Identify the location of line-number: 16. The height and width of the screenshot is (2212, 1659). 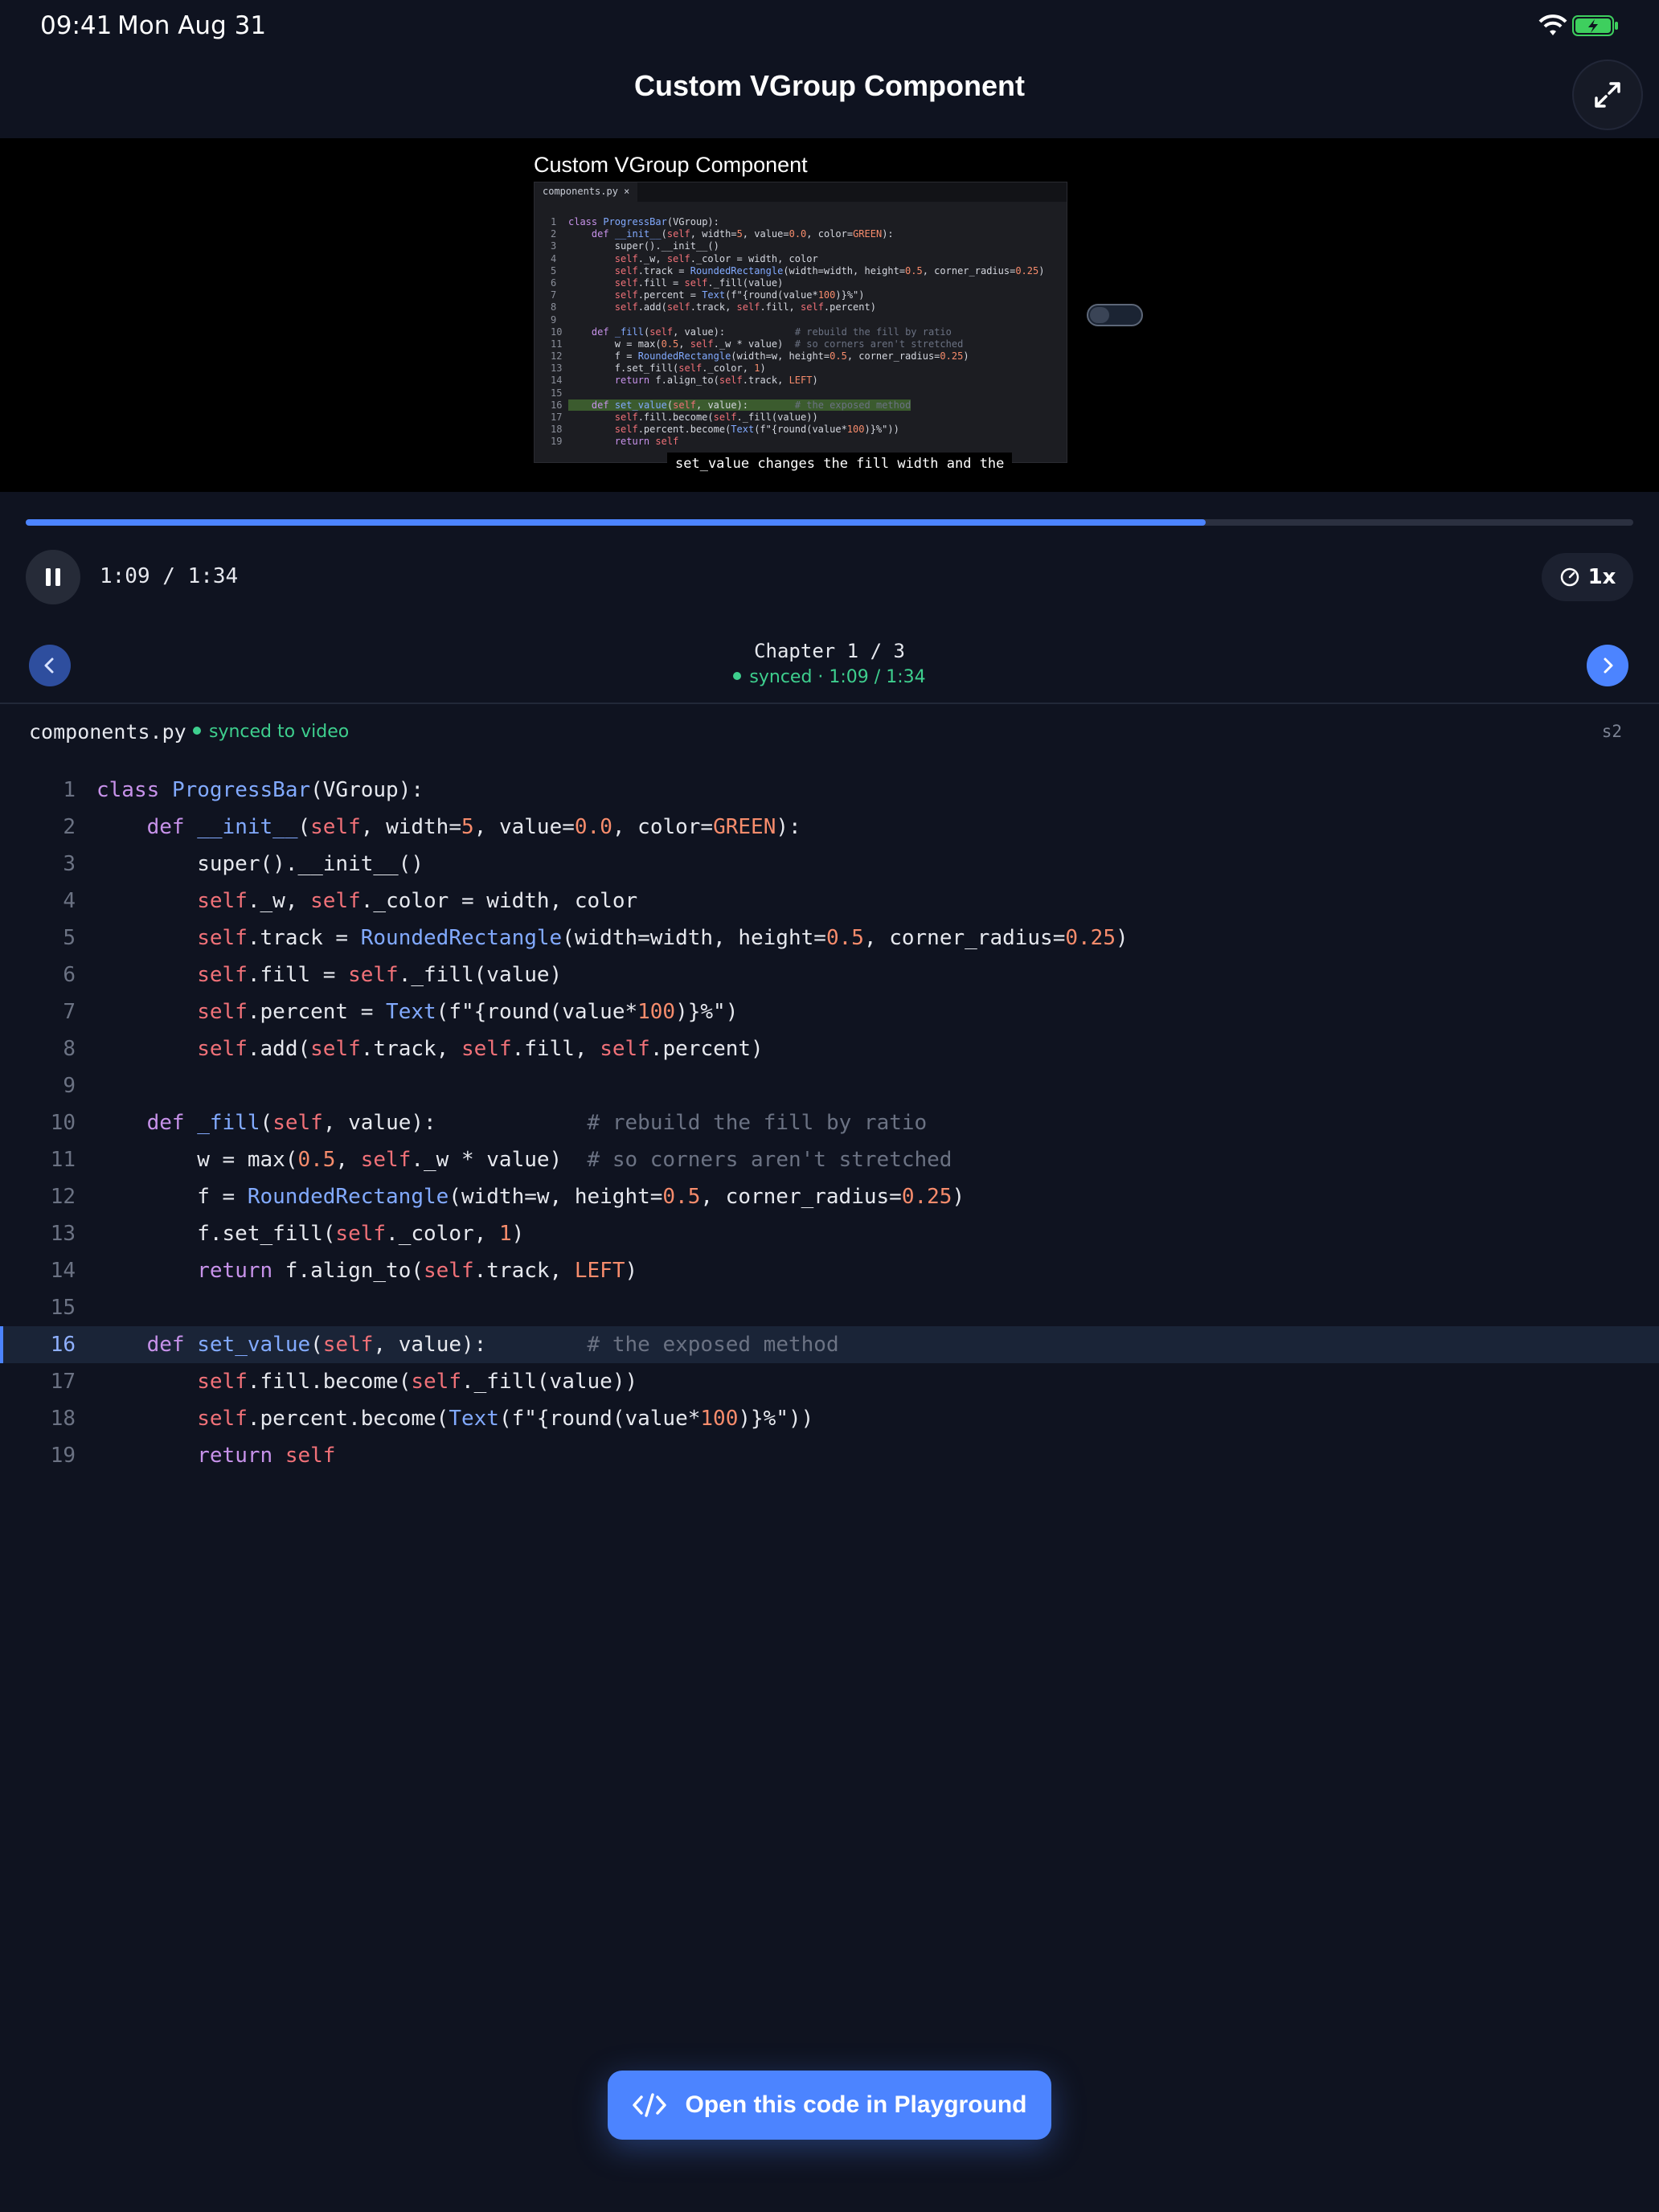
(63, 1345).